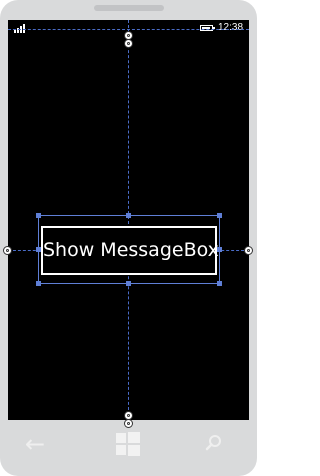 Image resolution: width=320 pixels, height=476 pixels. Describe the element at coordinates (35, 444) in the screenshot. I see `back-arrow-icon: ←` at that location.